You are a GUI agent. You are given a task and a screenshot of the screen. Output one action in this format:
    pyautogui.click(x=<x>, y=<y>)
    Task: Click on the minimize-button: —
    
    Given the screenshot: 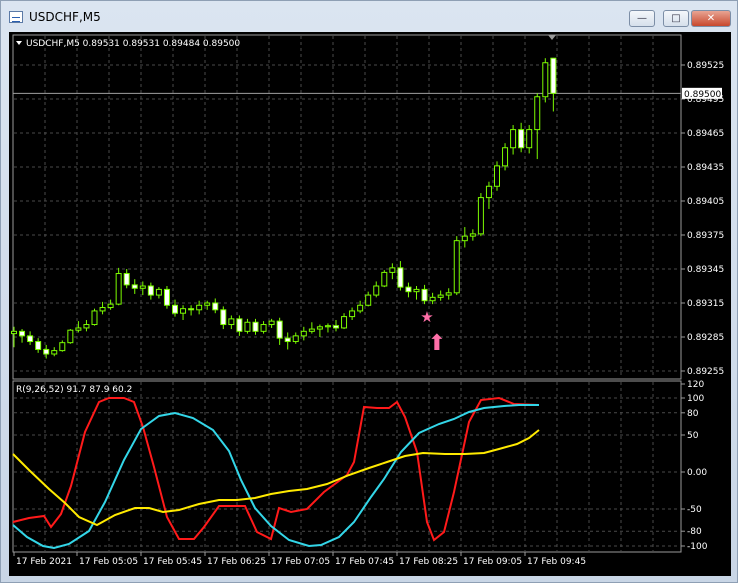 What is the action you would take?
    pyautogui.click(x=642, y=18)
    